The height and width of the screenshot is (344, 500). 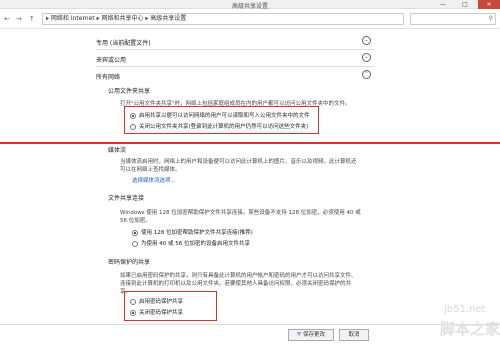 I want to click on media-description-line2: 可以在网络上查找媒体。, so click(x=150, y=170).